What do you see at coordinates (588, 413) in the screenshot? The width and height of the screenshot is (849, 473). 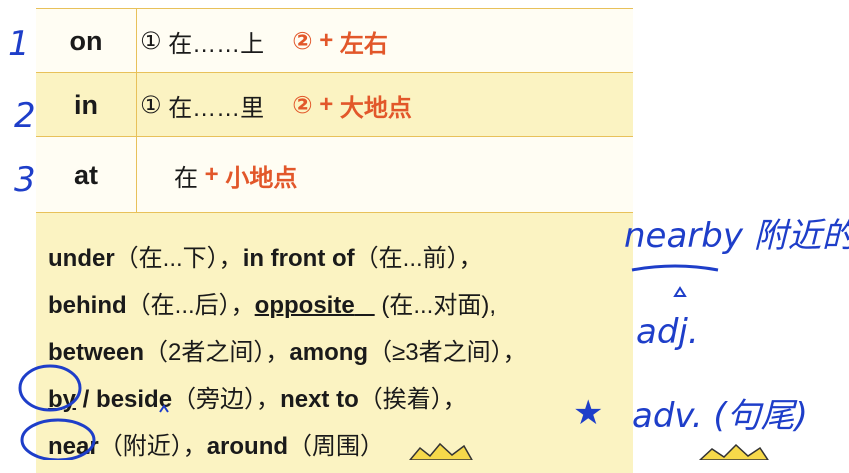 I see `star-icon: ★` at bounding box center [588, 413].